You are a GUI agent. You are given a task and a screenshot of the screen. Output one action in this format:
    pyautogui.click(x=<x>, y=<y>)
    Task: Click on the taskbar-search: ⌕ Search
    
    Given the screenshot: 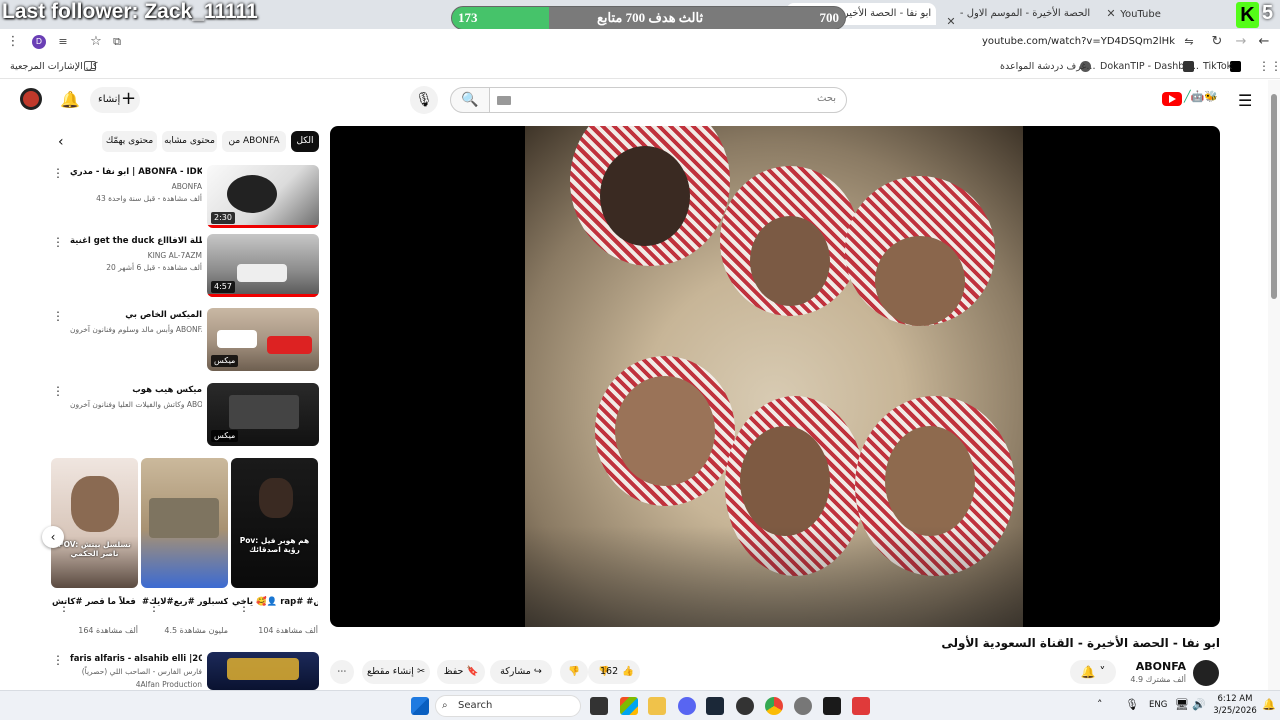 What is the action you would take?
    pyautogui.click(x=508, y=706)
    